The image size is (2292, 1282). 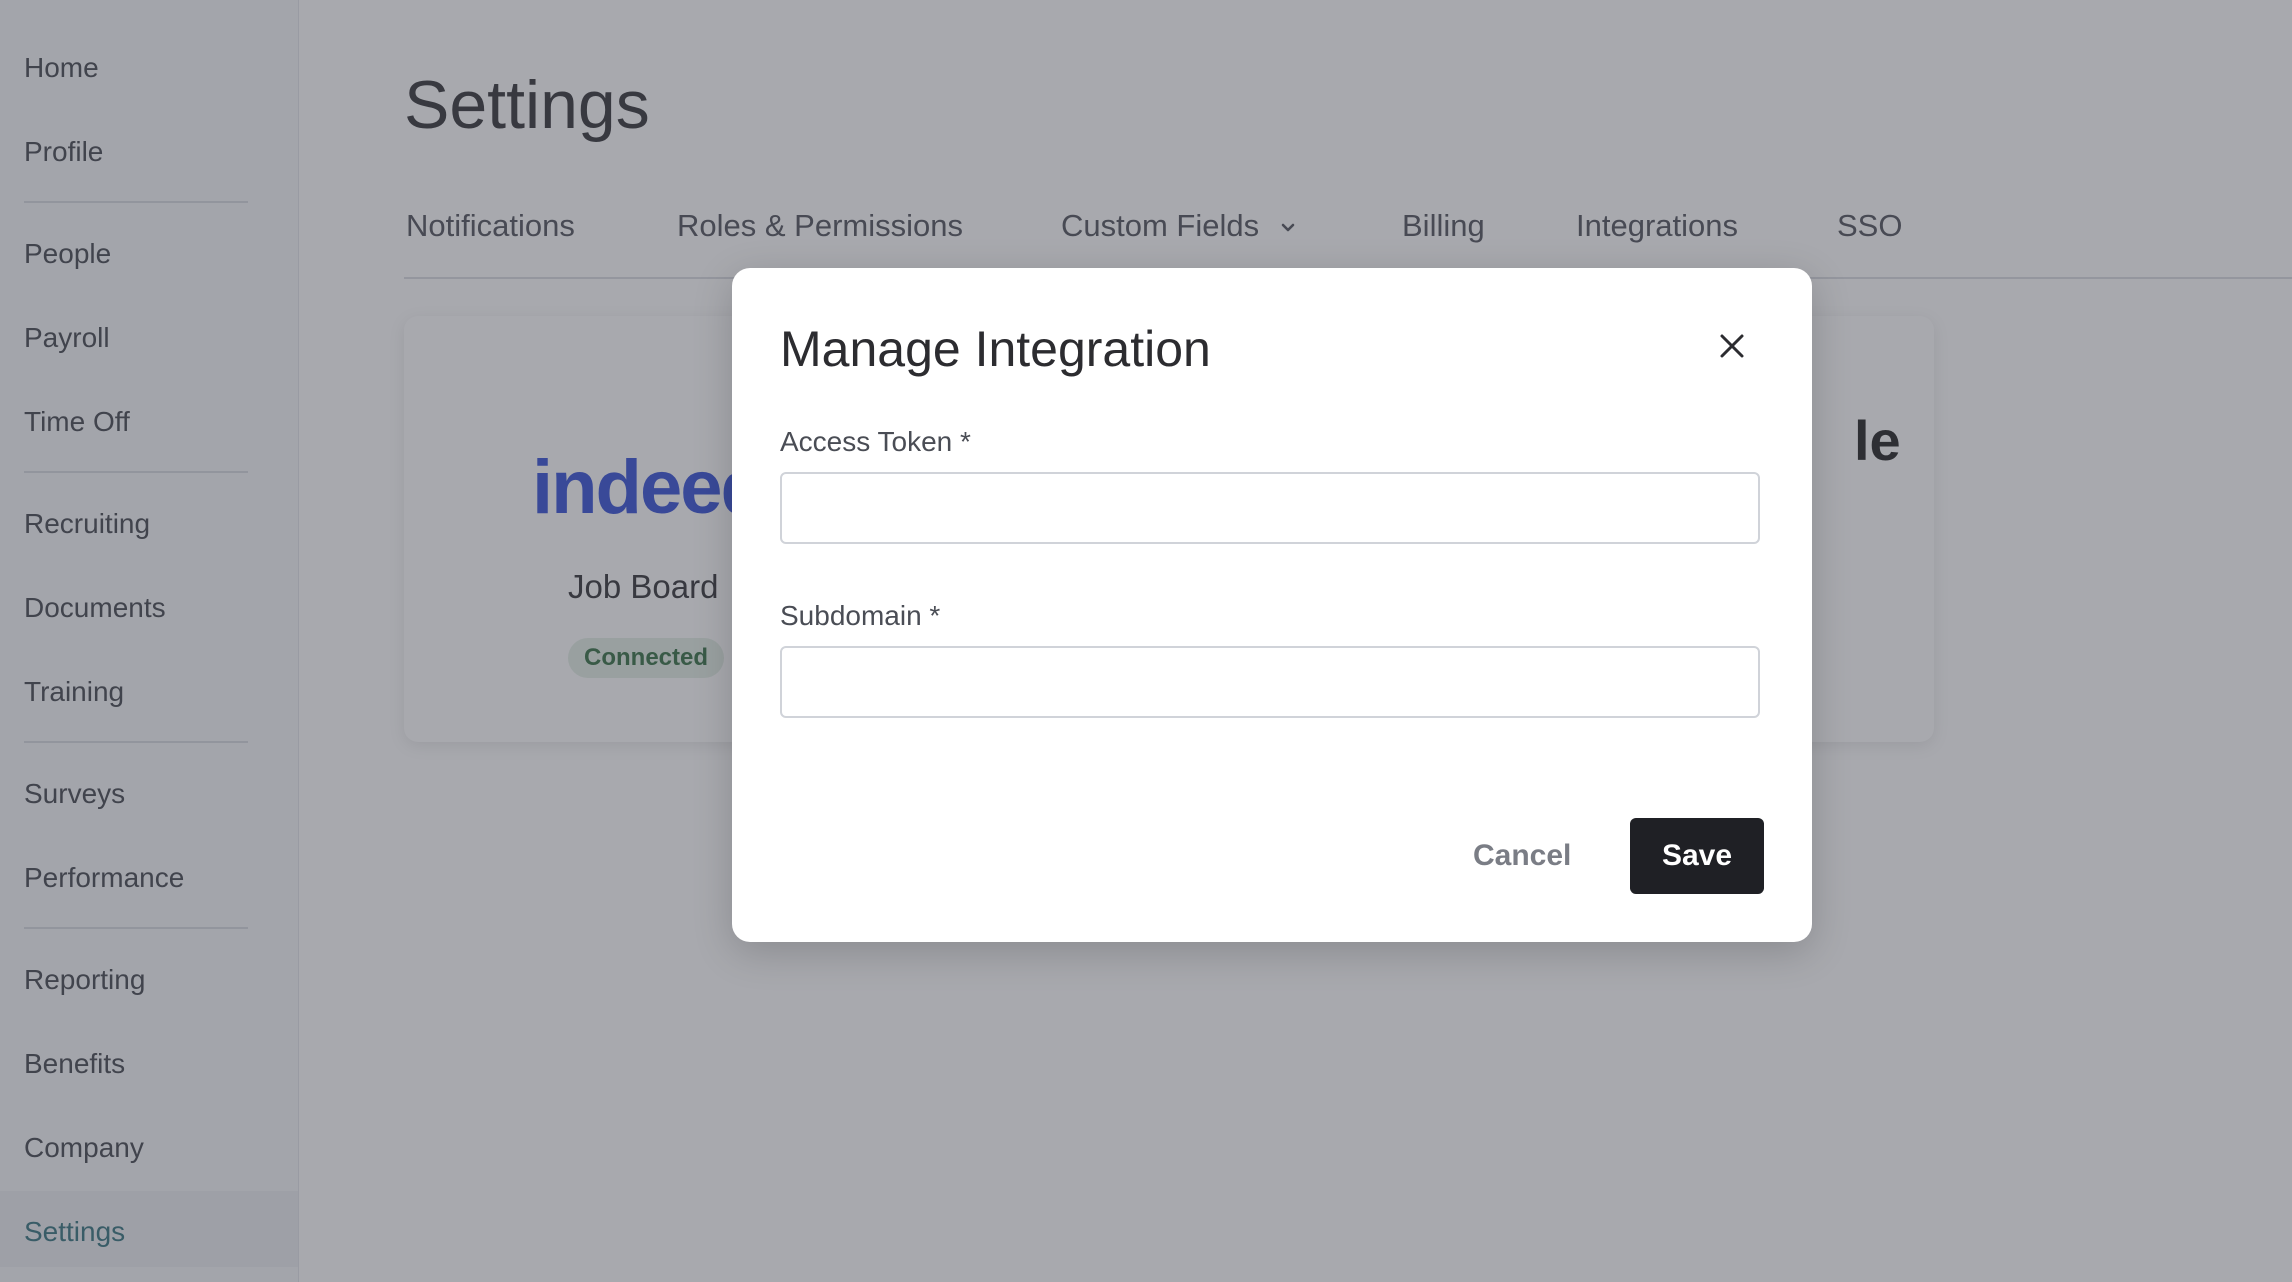 I want to click on close-icon, so click(x=1732, y=346).